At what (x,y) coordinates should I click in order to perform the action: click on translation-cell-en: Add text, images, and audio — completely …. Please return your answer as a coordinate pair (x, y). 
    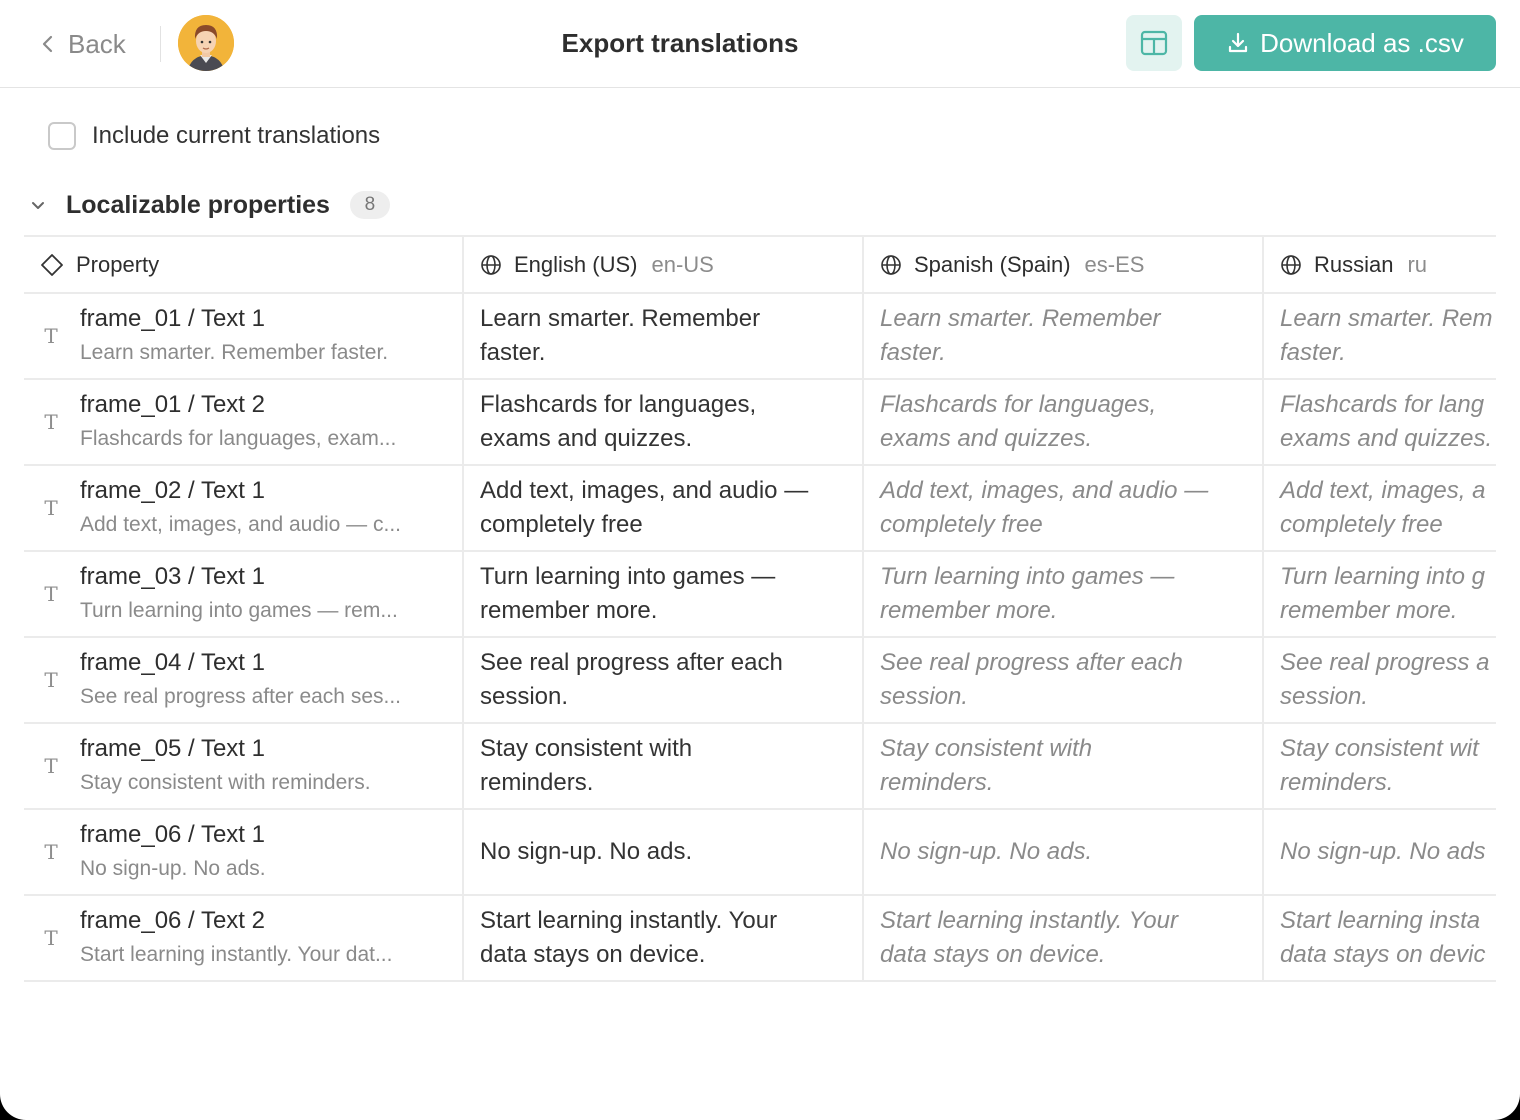
    Looking at the image, I should click on (663, 508).